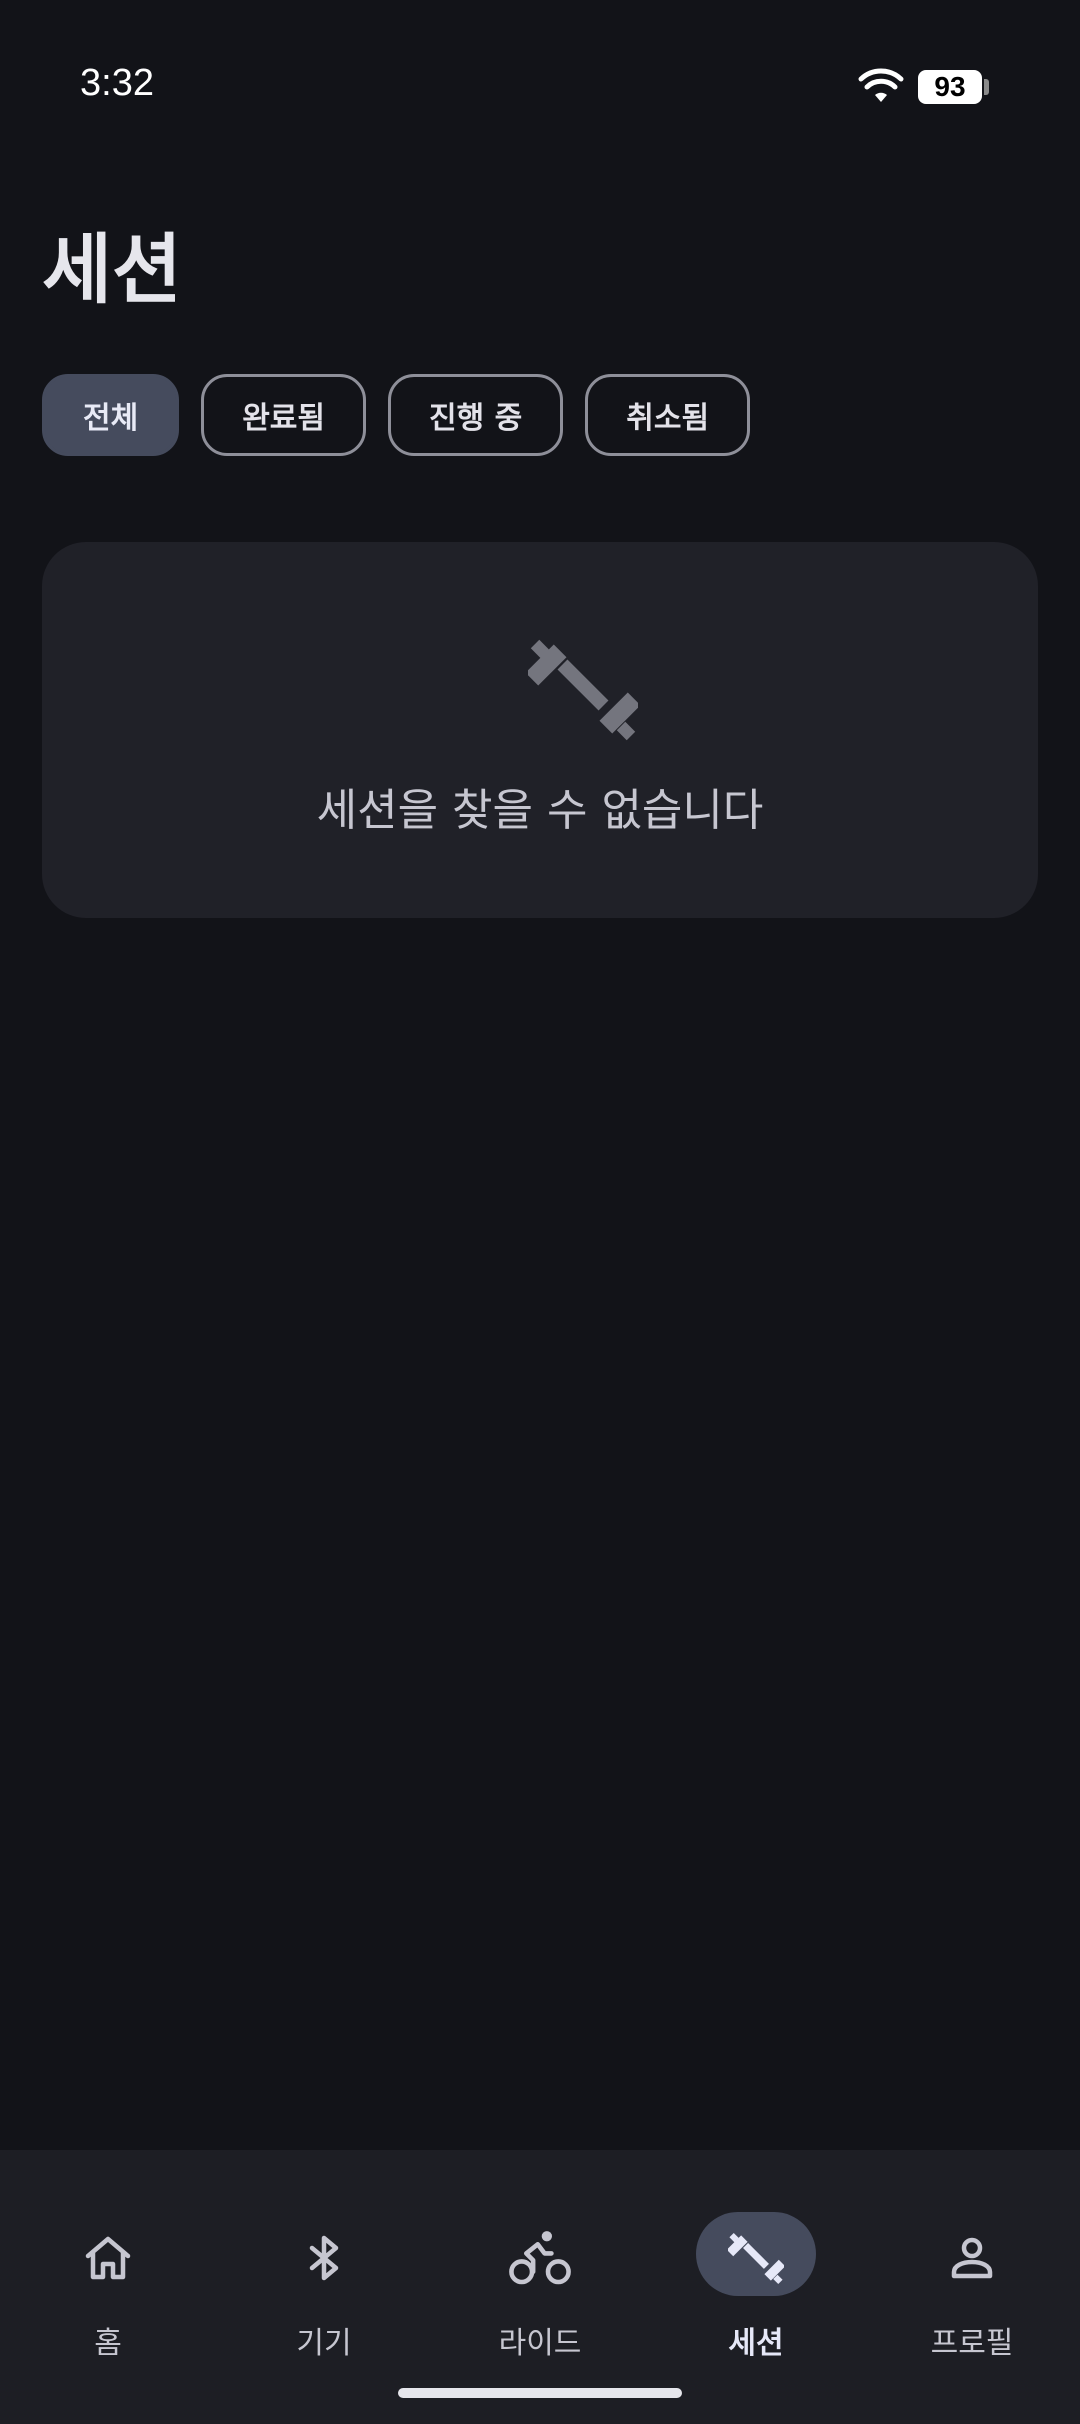  What do you see at coordinates (540, 810) in the screenshot?
I see `empty-state-message: 세션을 찾을 수 없습니다` at bounding box center [540, 810].